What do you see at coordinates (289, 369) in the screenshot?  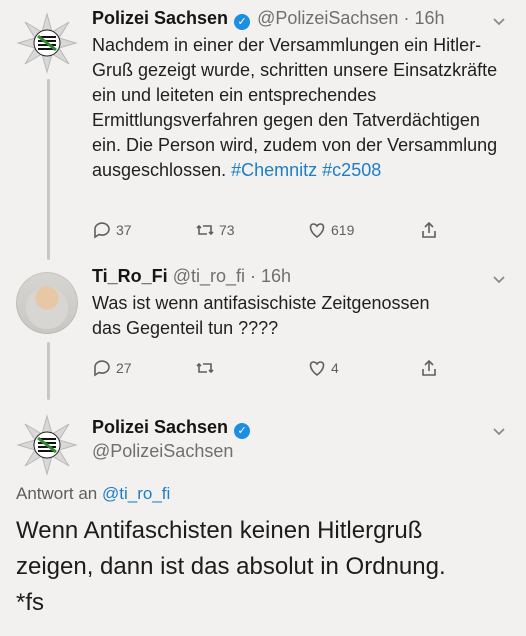 I see `tweet-actions: 27 4` at bounding box center [289, 369].